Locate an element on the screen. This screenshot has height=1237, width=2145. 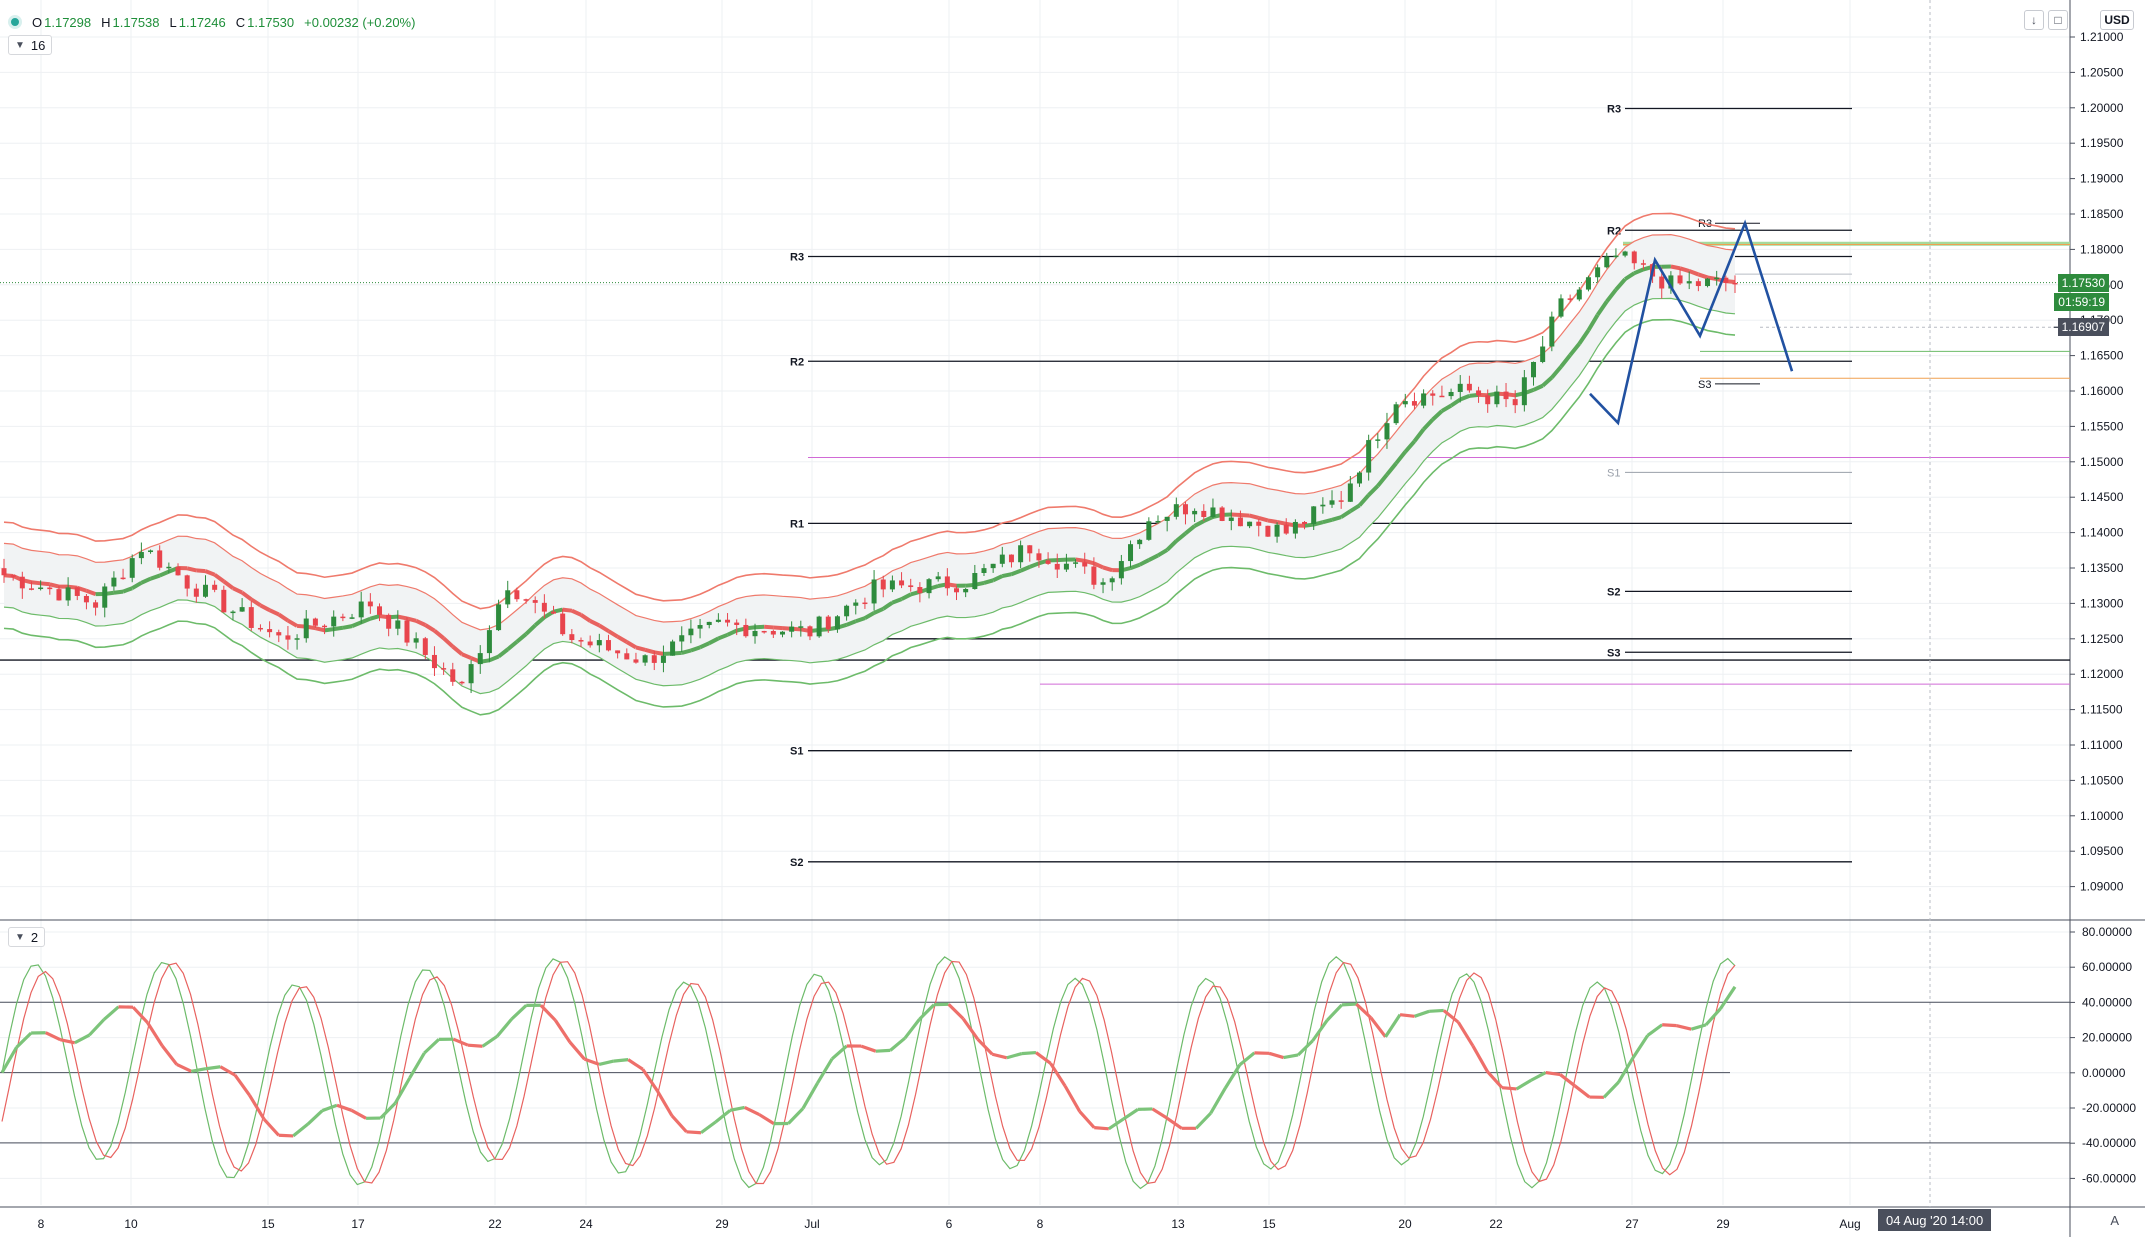
price-axis-label: 1.21000 is located at coordinates (2102, 37).